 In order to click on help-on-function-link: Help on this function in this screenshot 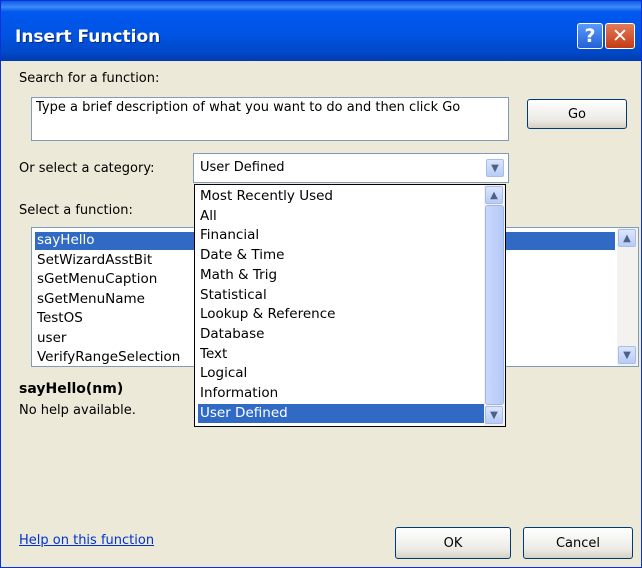, I will do `click(86, 540)`.